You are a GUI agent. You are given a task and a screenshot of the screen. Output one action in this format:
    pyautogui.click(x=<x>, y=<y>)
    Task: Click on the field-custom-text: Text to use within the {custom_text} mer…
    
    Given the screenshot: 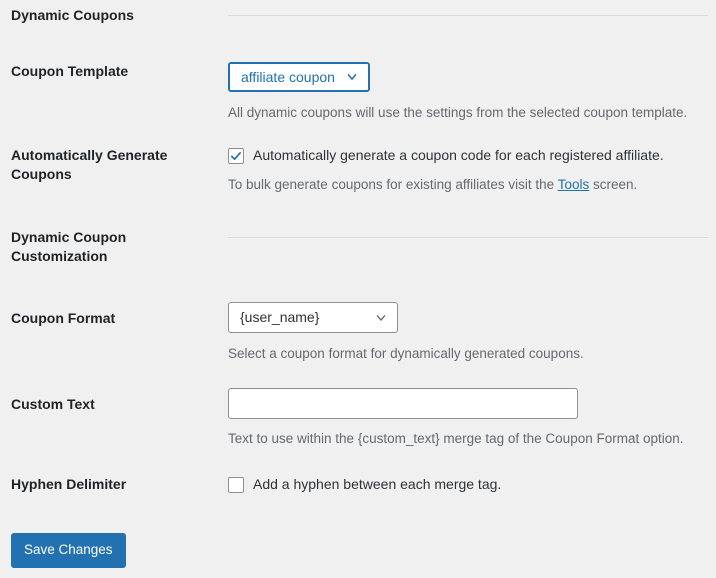 What is the action you would take?
    pyautogui.click(x=463, y=418)
    